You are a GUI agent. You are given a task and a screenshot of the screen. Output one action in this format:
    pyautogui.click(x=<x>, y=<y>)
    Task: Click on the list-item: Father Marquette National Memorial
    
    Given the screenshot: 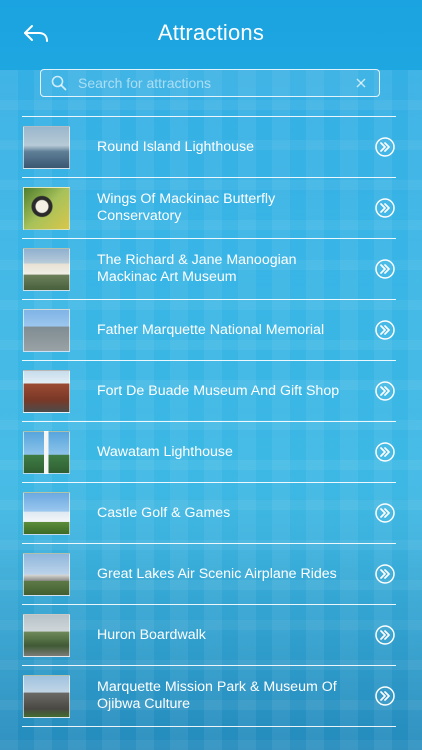 What is the action you would take?
    pyautogui.click(x=209, y=330)
    